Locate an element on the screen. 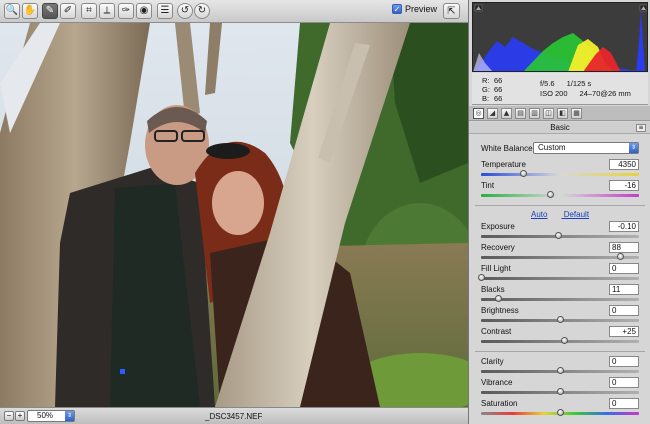 This screenshot has height=424, width=650. chevron-updown-icon: ⇕ is located at coordinates (633, 148).